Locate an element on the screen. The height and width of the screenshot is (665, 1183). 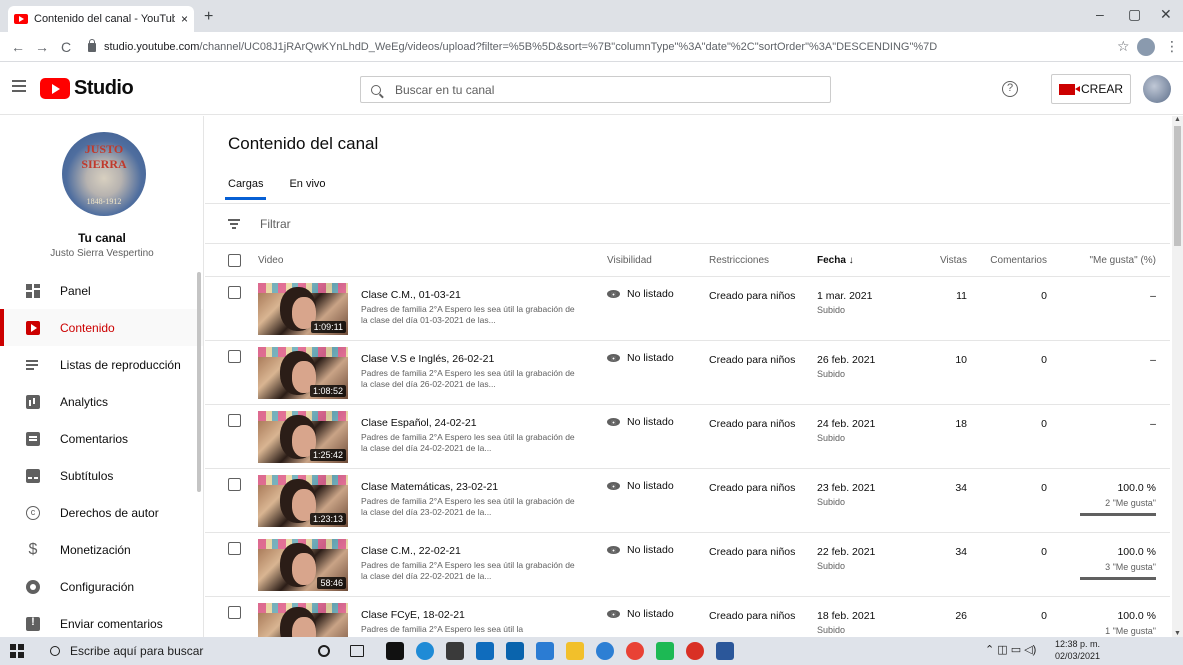
sidebar-item-listas: Listas de reproducción is located at coordinates (101, 364).